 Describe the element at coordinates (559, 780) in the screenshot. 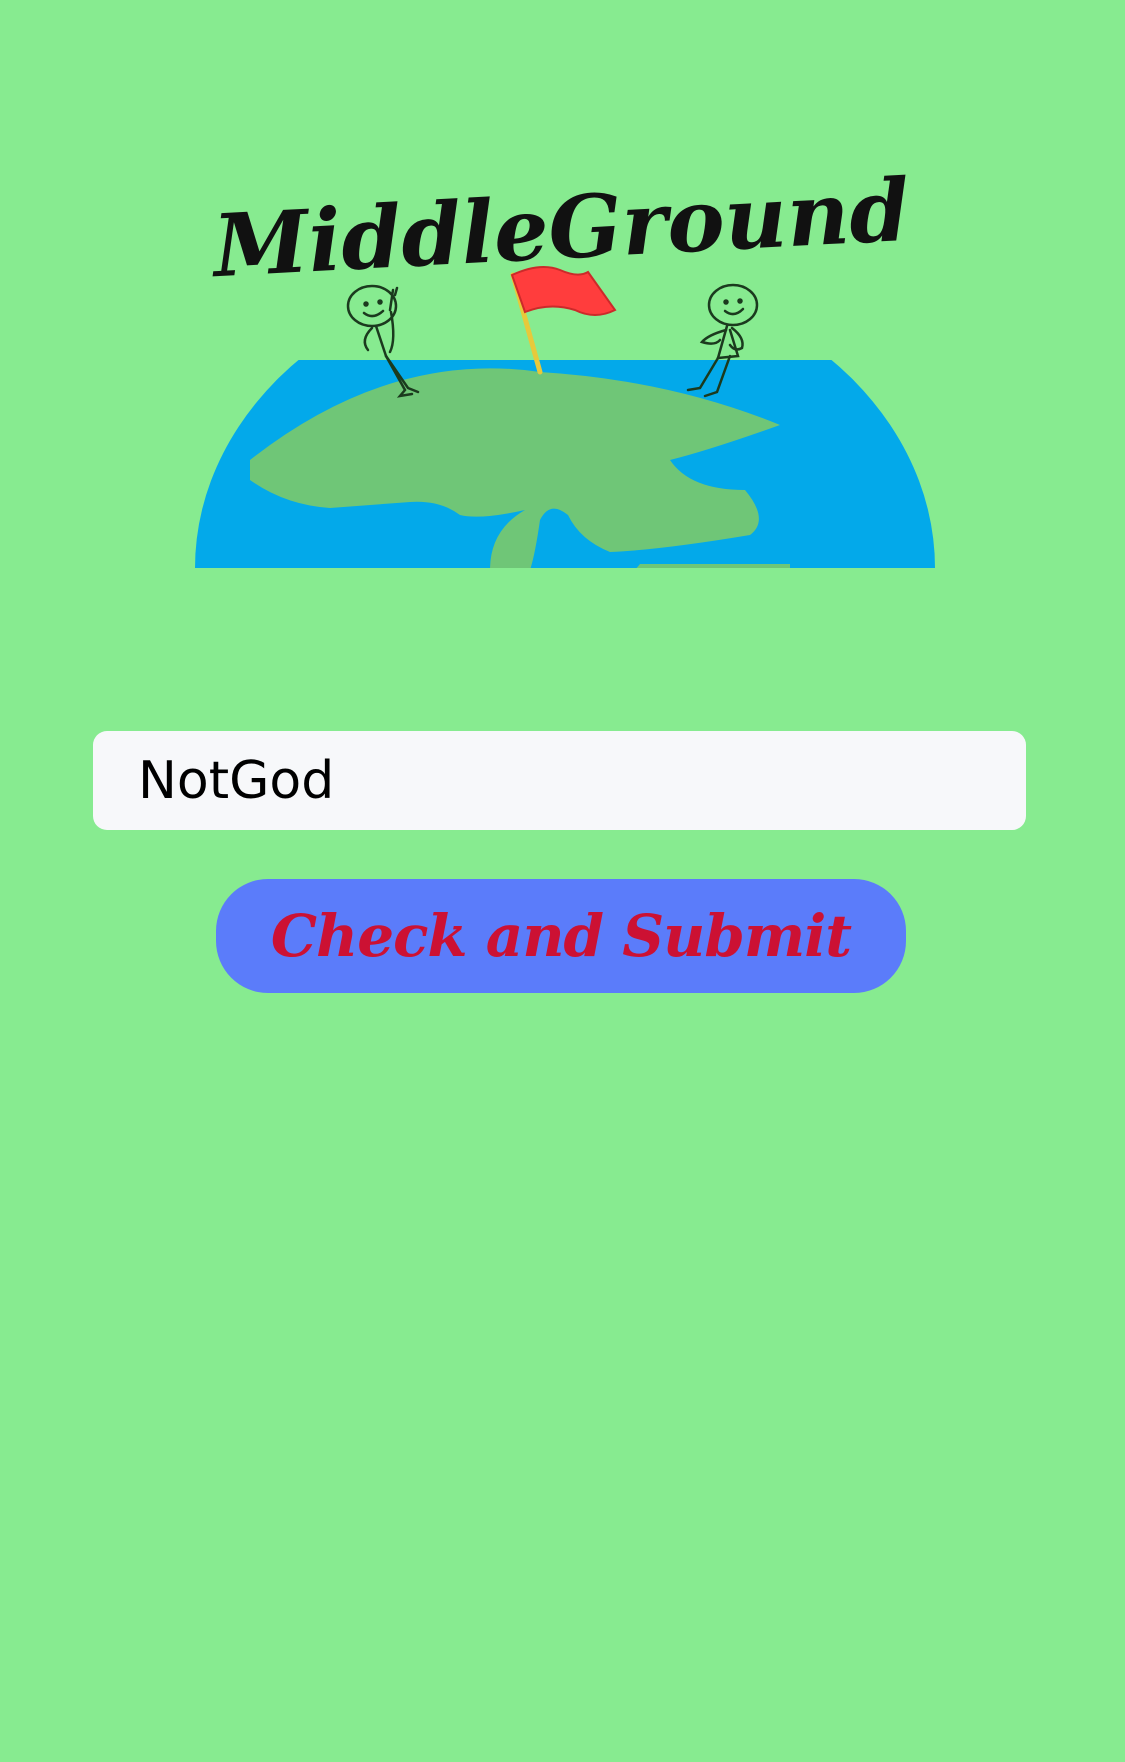

I see `username-field: NotGod` at that location.